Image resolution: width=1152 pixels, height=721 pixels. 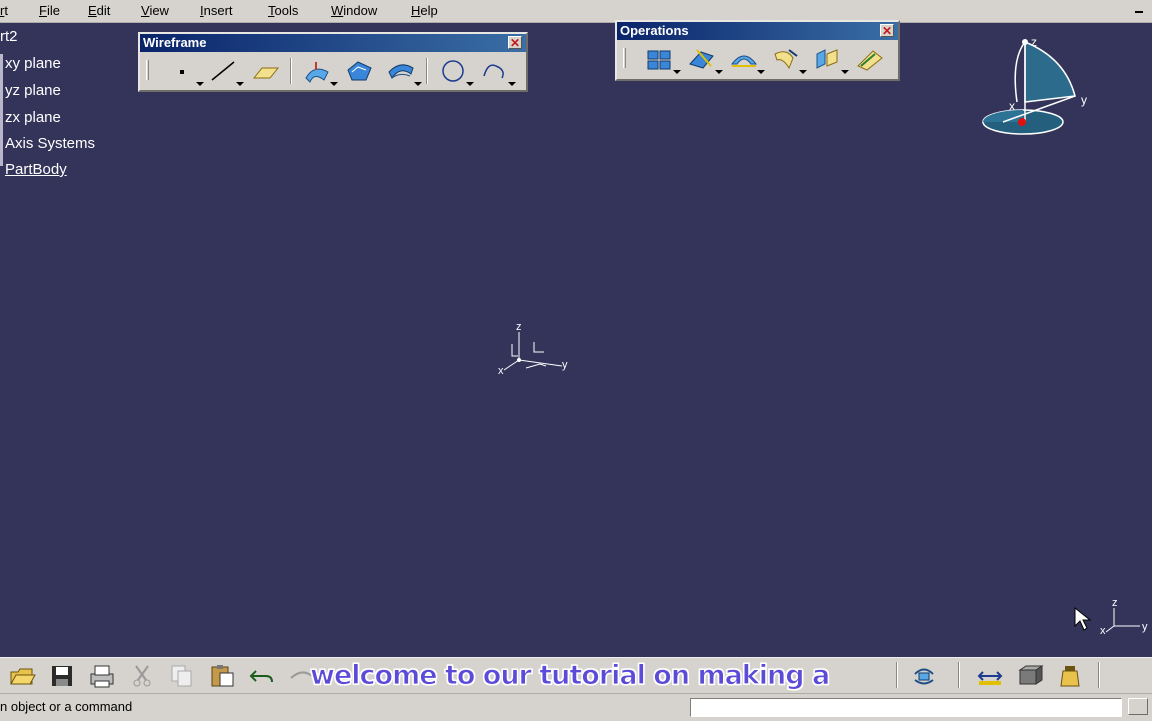 I want to click on fill-icon, so click(x=359, y=71).